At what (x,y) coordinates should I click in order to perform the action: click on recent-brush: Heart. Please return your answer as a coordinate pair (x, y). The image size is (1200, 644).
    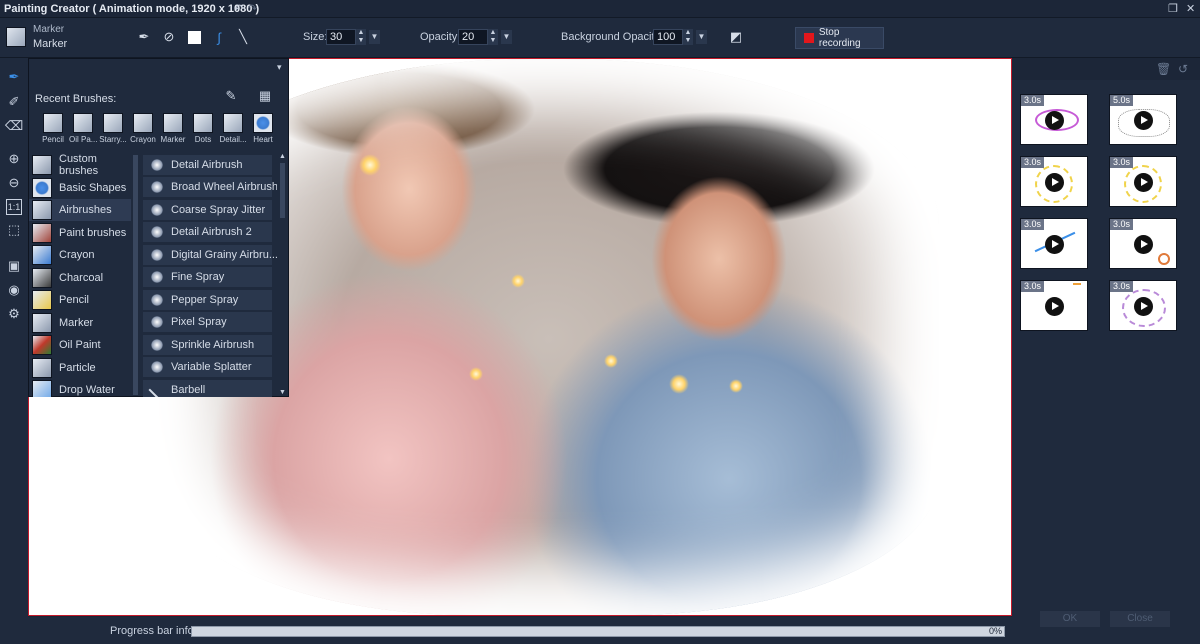
    Looking at the image, I should click on (263, 128).